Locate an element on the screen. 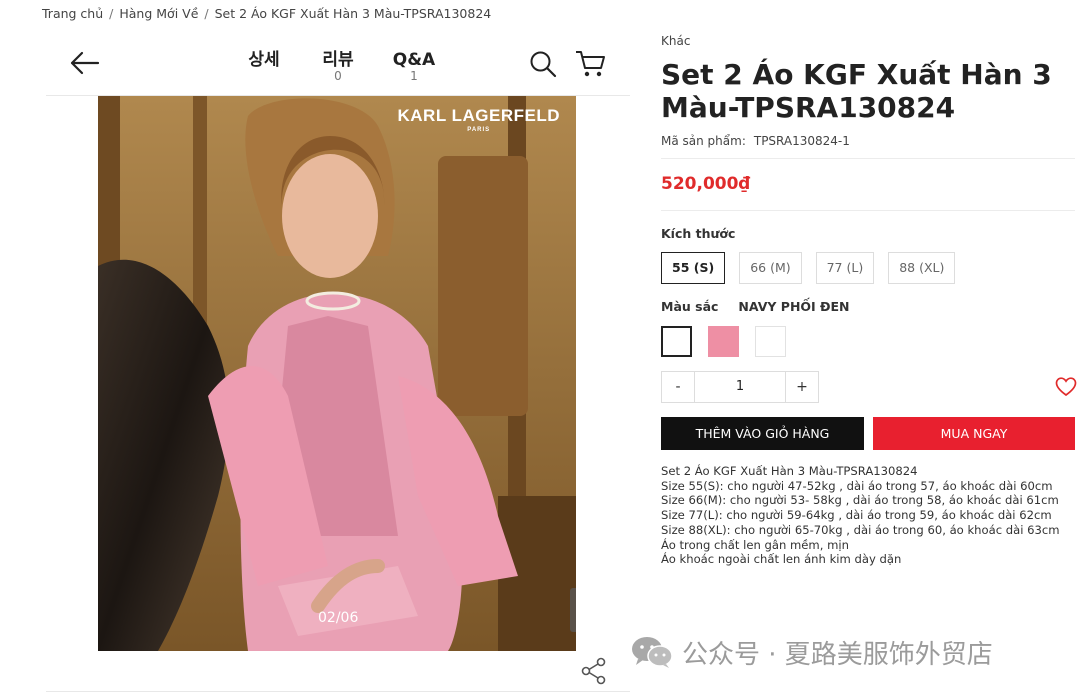 The width and height of the screenshot is (1080, 694). color-row: Màu sắc NAVY PHỐI ĐEN is located at coordinates (755, 306).